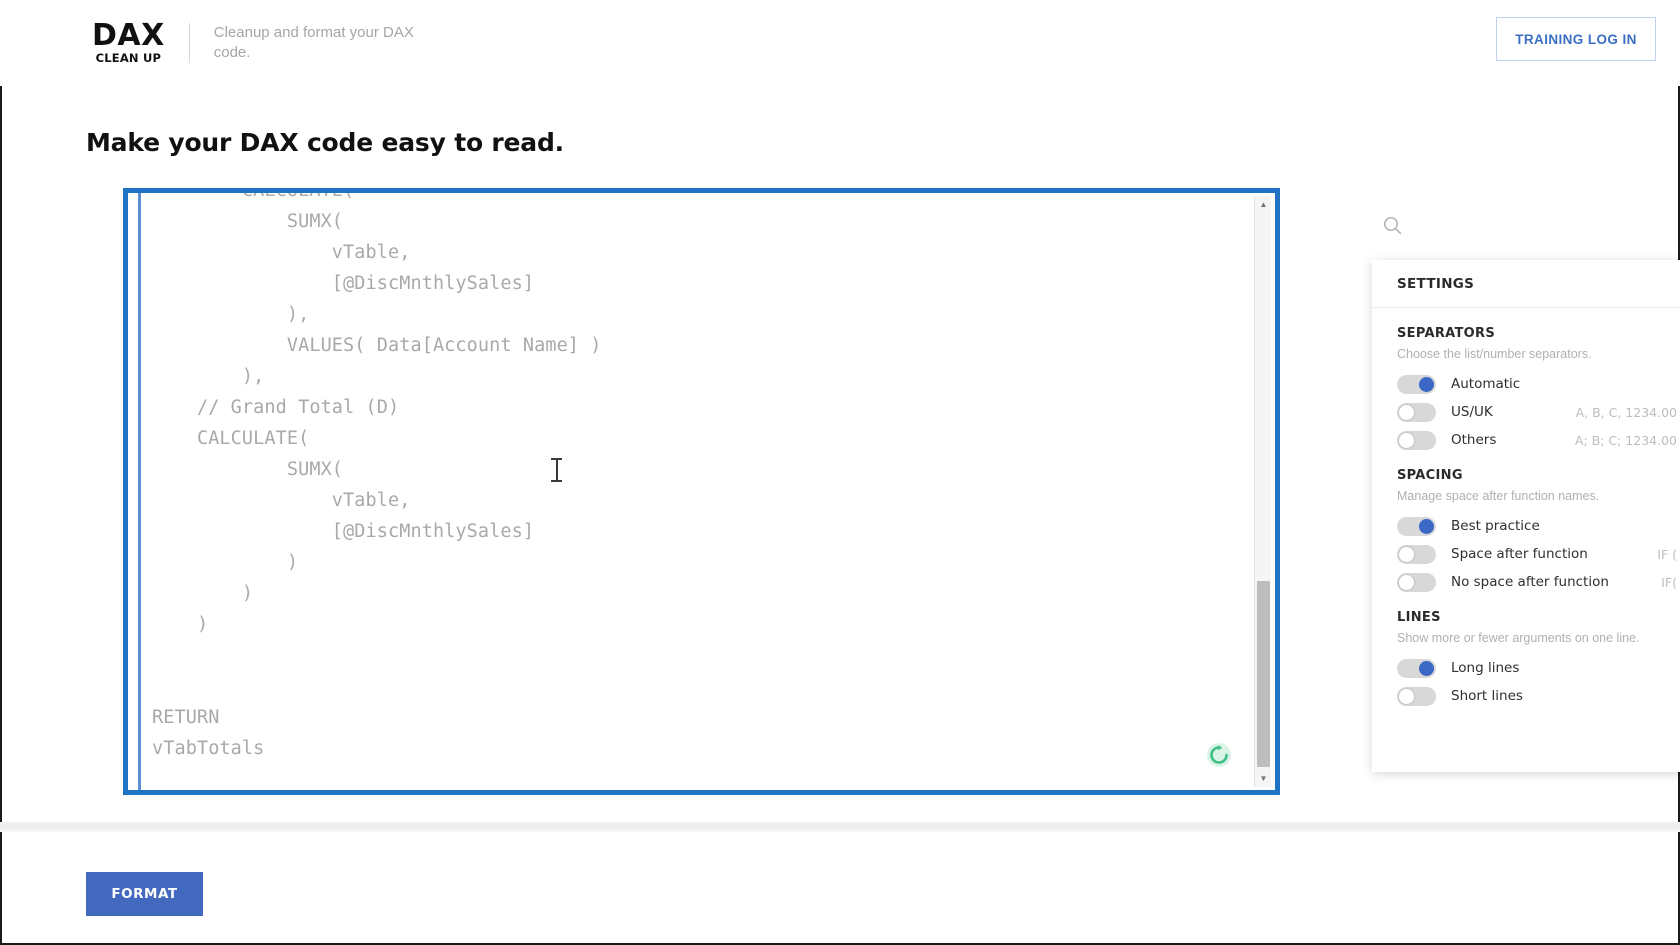 Image resolution: width=1680 pixels, height=945 pixels. What do you see at coordinates (1446, 333) in the screenshot?
I see `settings-group-title: SEPARATORS` at bounding box center [1446, 333].